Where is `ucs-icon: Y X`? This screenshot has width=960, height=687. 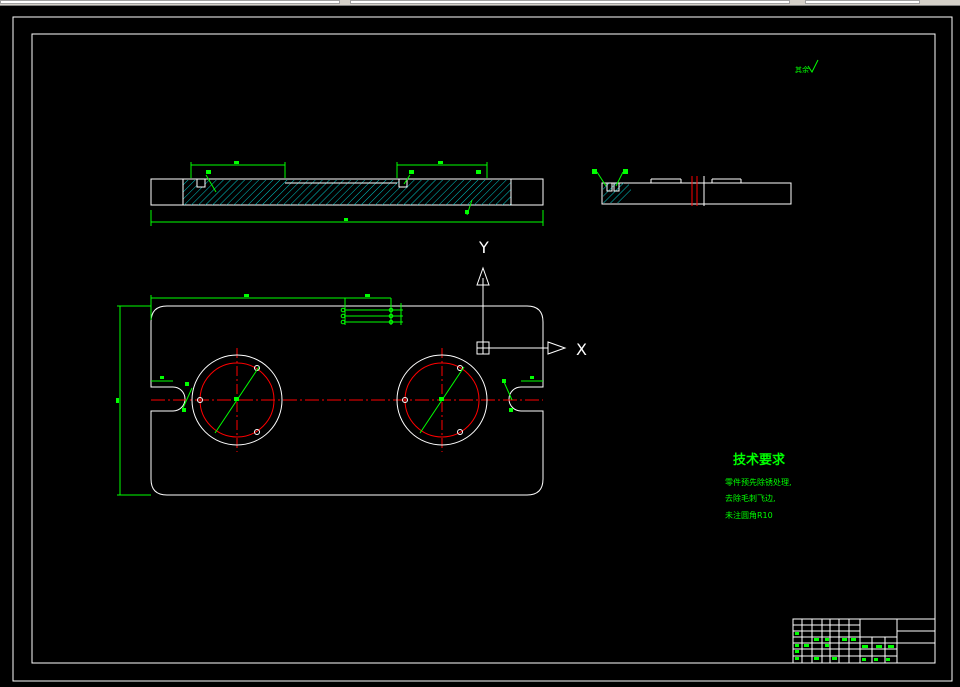
ucs-icon: Y X is located at coordinates (531, 298).